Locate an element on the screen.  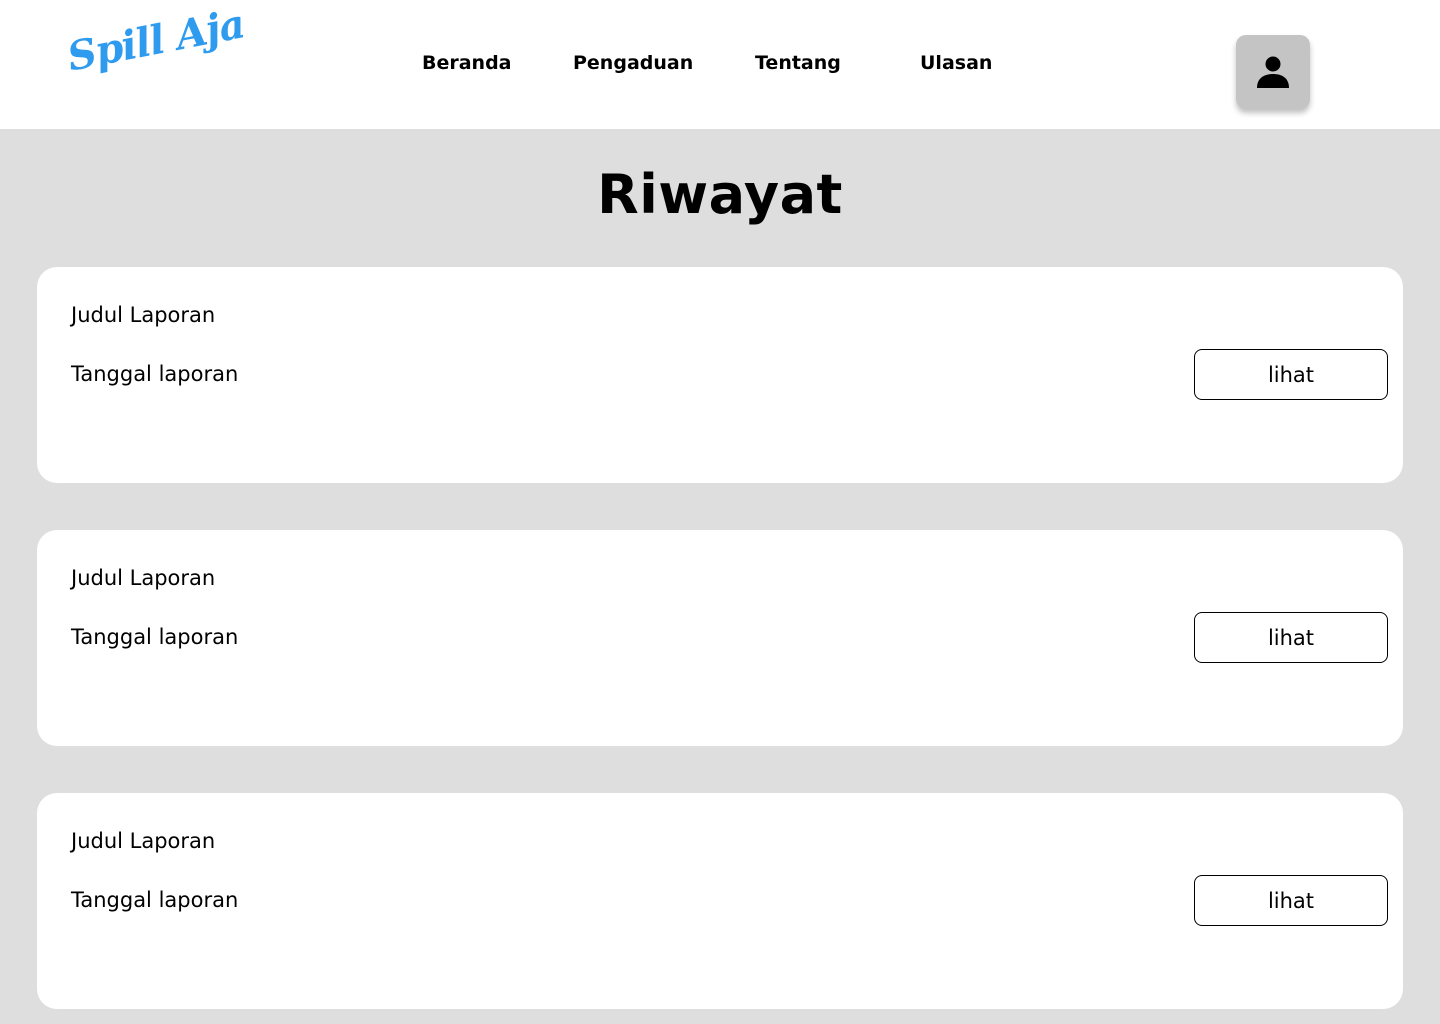
user-icon is located at coordinates (1273, 72).